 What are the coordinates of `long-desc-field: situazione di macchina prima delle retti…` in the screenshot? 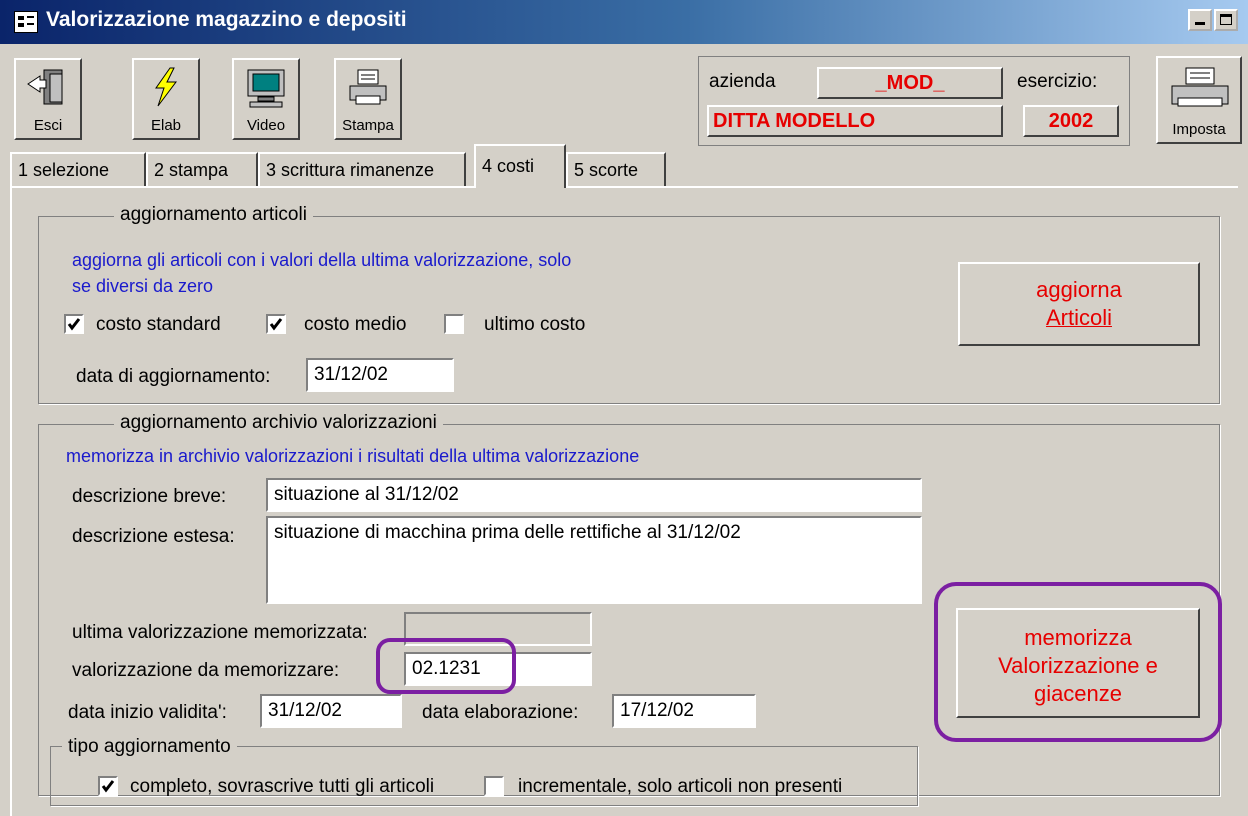 It's located at (594, 560).